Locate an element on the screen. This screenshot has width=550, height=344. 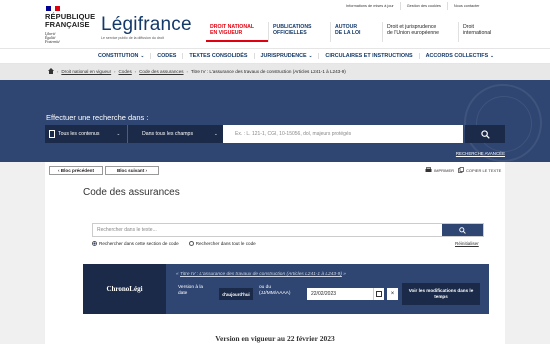
date-format-label: ou du (JJ/MM/AAAA) is located at coordinates (275, 290).